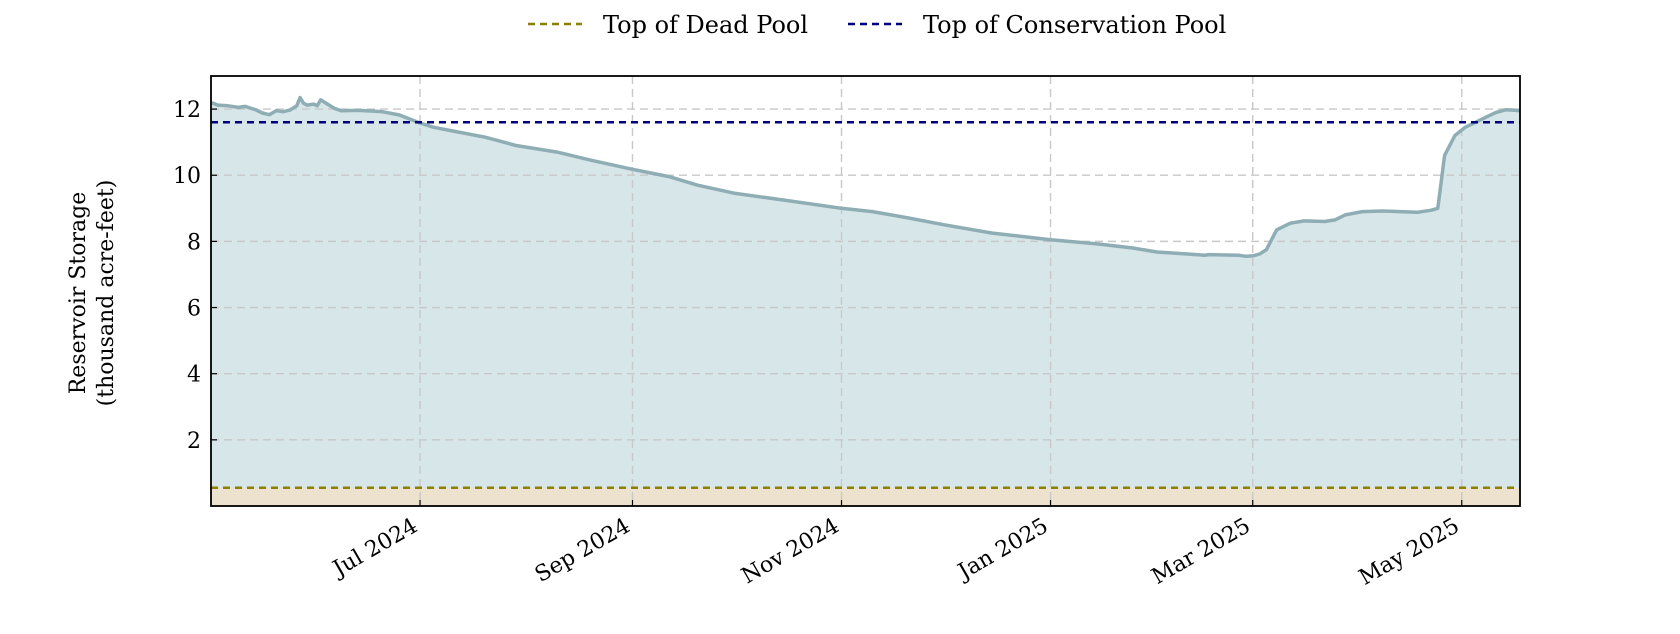 This screenshot has width=1680, height=634. I want to click on x-tick-label: Jul 2024, so click(374, 548).